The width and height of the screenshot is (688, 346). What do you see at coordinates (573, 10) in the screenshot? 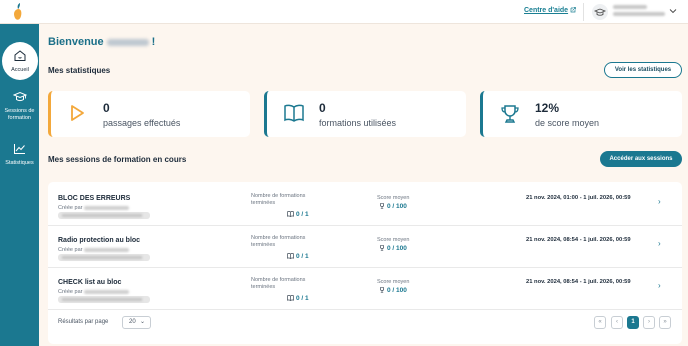
I see `external-link-icon` at bounding box center [573, 10].